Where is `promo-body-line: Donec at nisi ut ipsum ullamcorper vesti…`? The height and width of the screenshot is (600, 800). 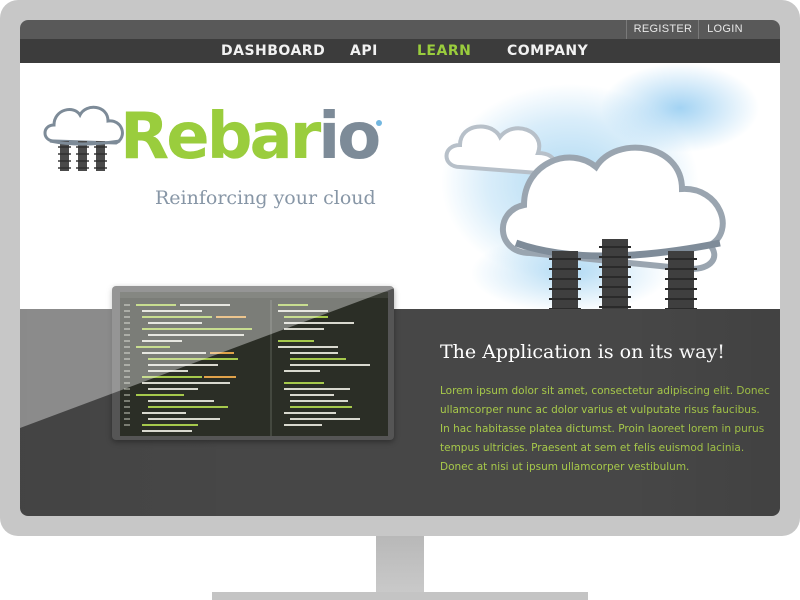 promo-body-line: Donec at nisi ut ipsum ullamcorper vesti… is located at coordinates (565, 467).